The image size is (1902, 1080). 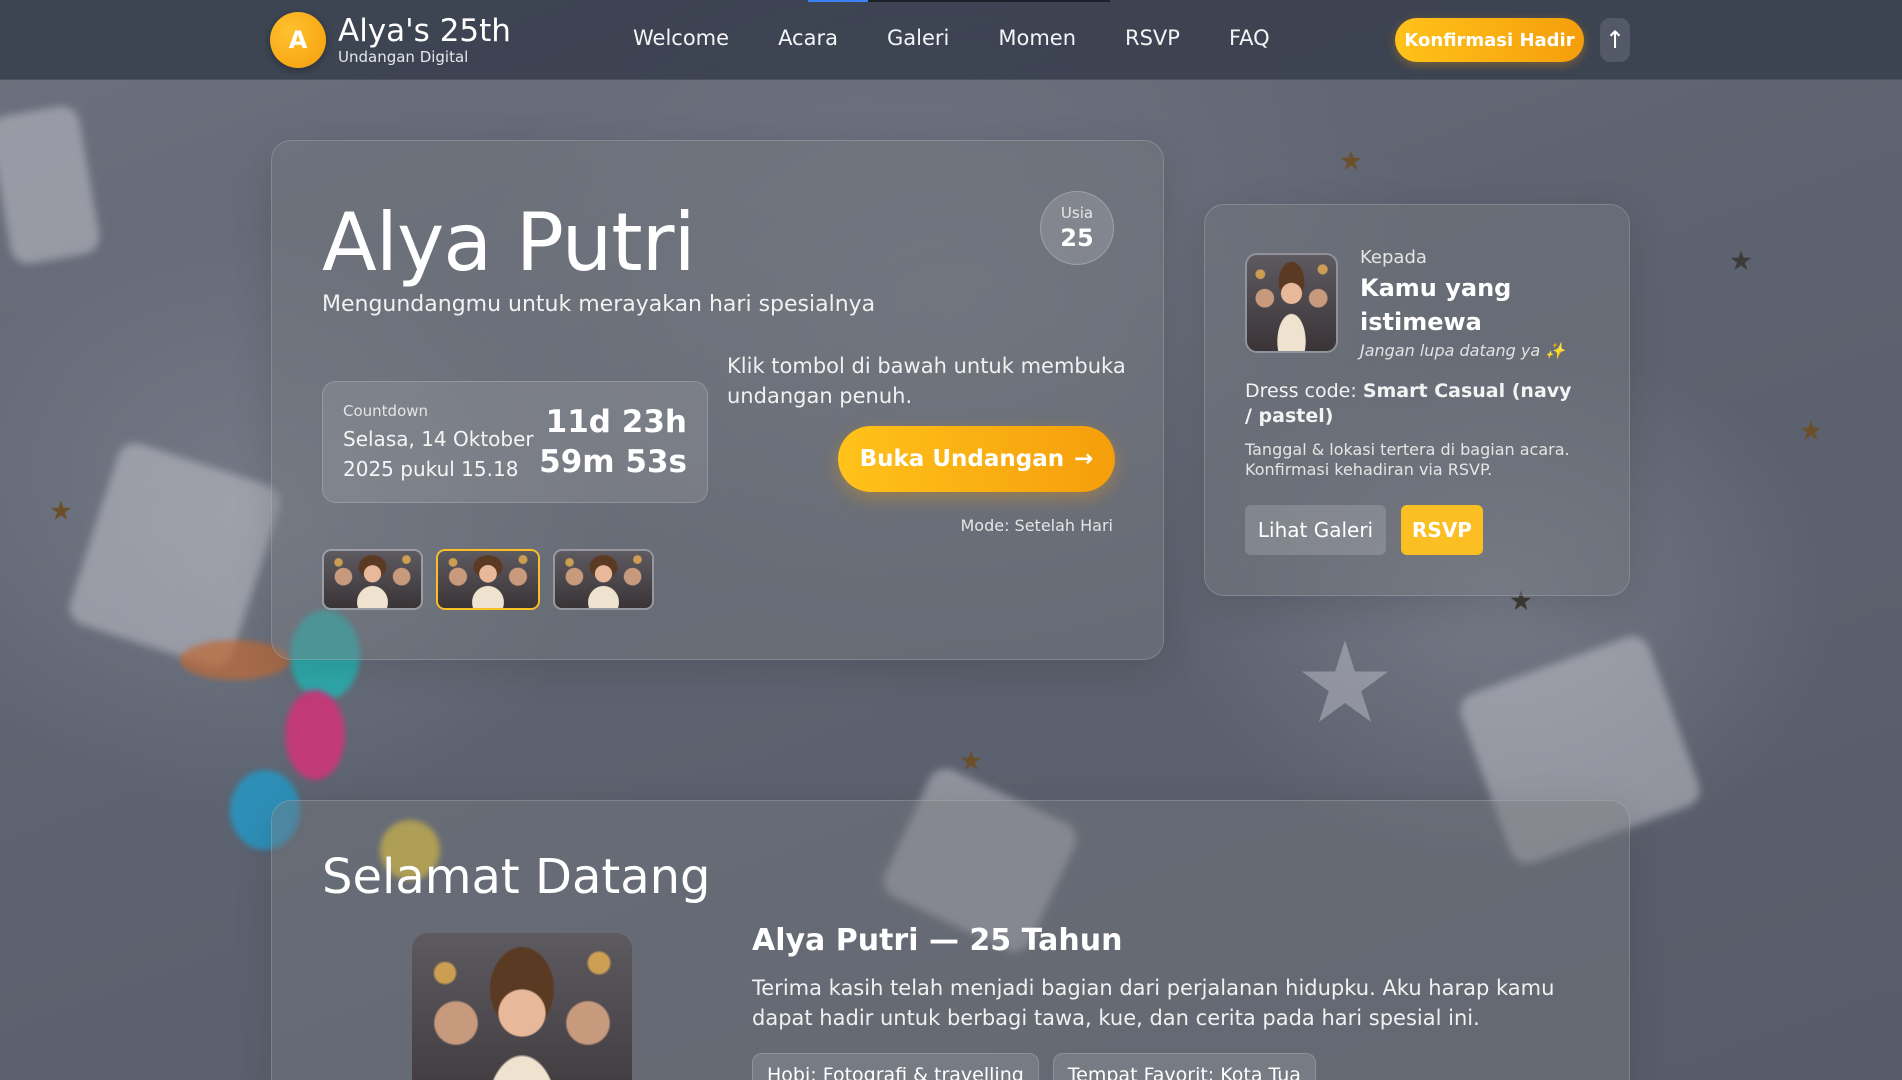 I want to click on confirm-attendance-button: Konfirmasi Hadir, so click(x=1489, y=40).